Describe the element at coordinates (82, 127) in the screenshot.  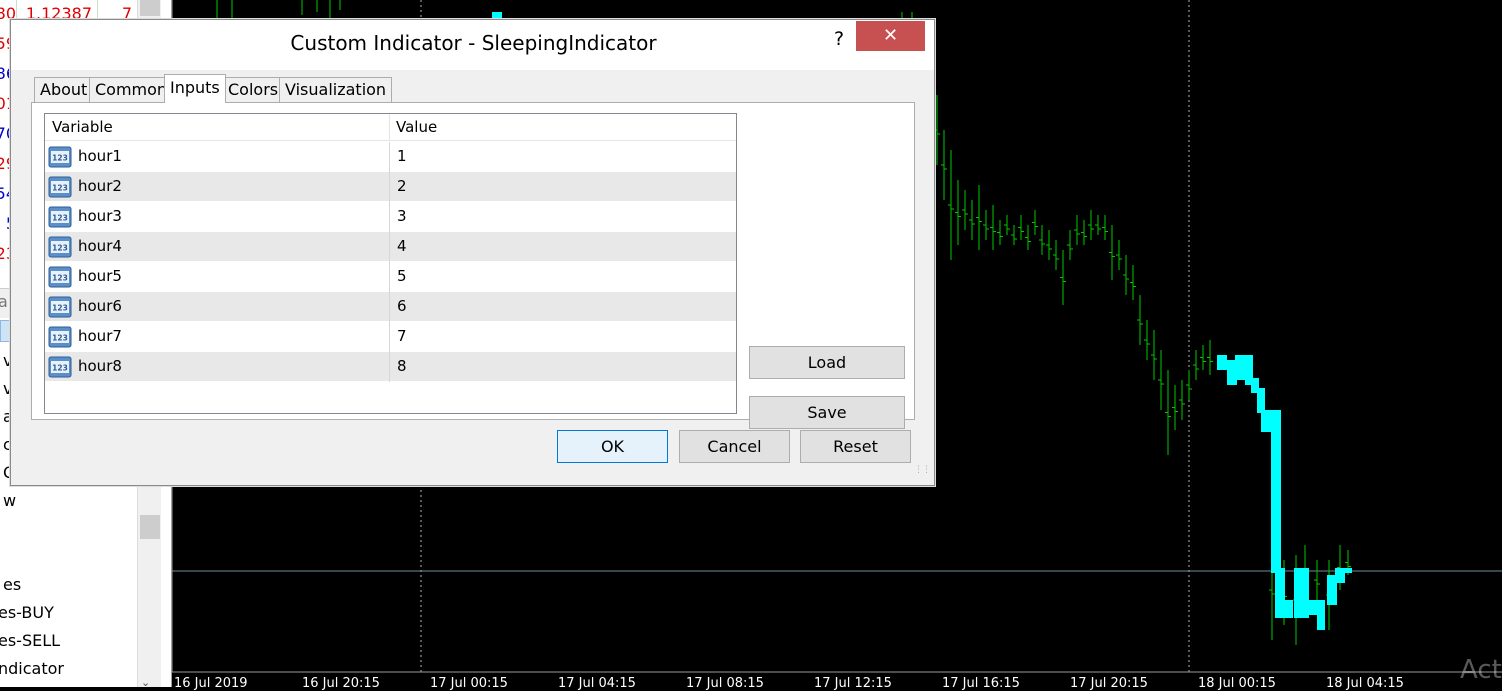
I see `column-header-variable: Variable` at that location.